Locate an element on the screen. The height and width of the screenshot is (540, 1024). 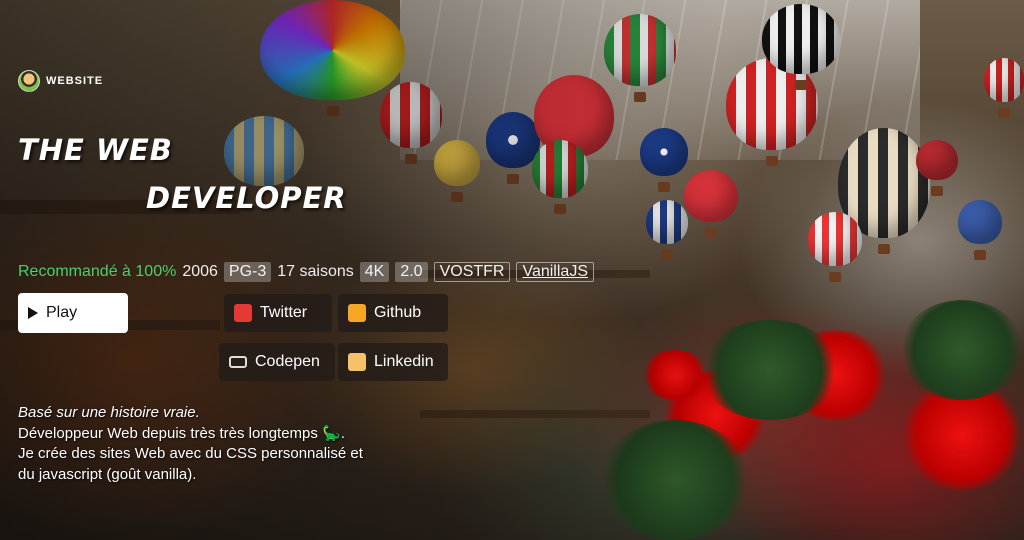
keyboard-icon is located at coordinates (238, 362).